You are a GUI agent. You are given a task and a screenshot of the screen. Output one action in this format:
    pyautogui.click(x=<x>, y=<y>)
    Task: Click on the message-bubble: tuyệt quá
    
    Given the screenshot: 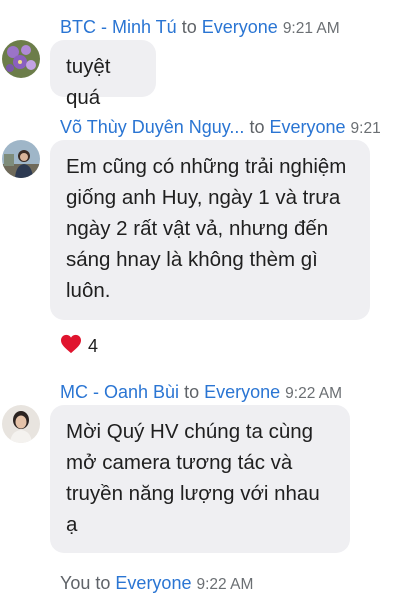 What is the action you would take?
    pyautogui.click(x=103, y=74)
    